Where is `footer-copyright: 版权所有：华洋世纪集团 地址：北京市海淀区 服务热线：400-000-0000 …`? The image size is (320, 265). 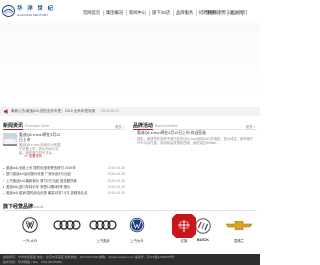 footer-copyright: 版权所有：华洋世纪集团 地址：北京市海淀区 服务热线：400-000-0000 … is located at coordinates (89, 257).